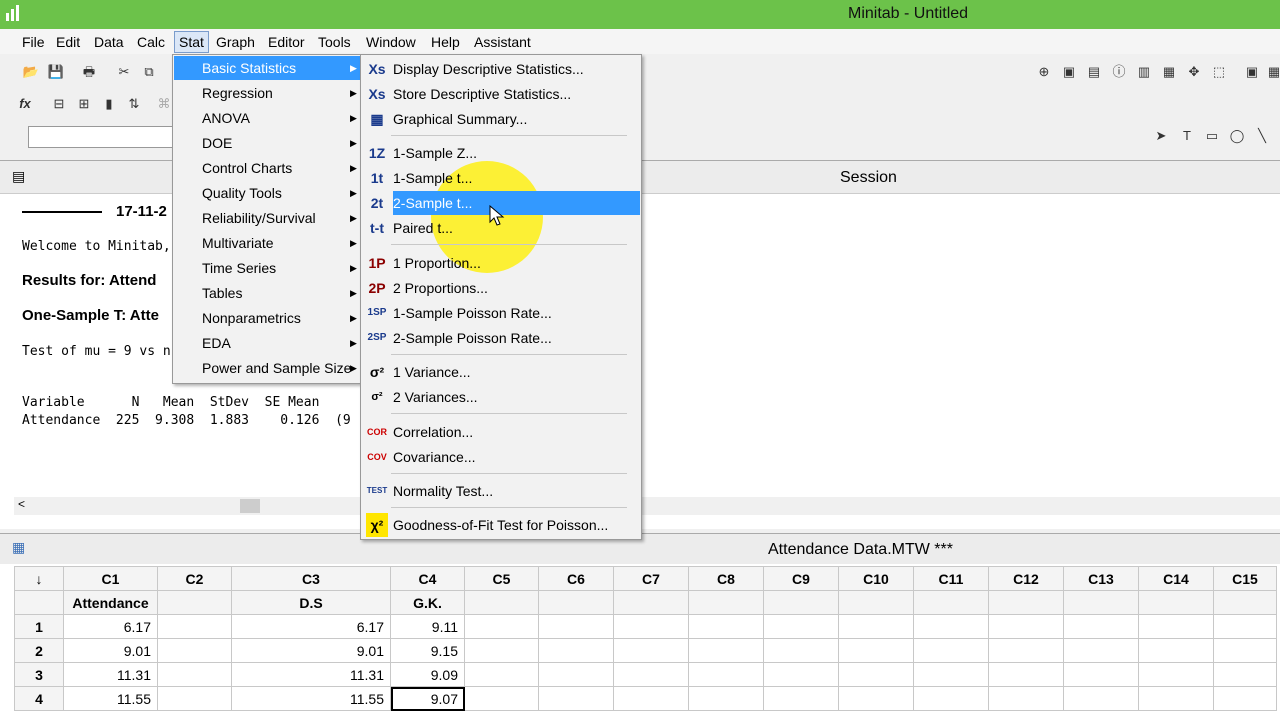  What do you see at coordinates (267, 143) in the screenshot?
I see `menu-item-doe: DOE ▶` at bounding box center [267, 143].